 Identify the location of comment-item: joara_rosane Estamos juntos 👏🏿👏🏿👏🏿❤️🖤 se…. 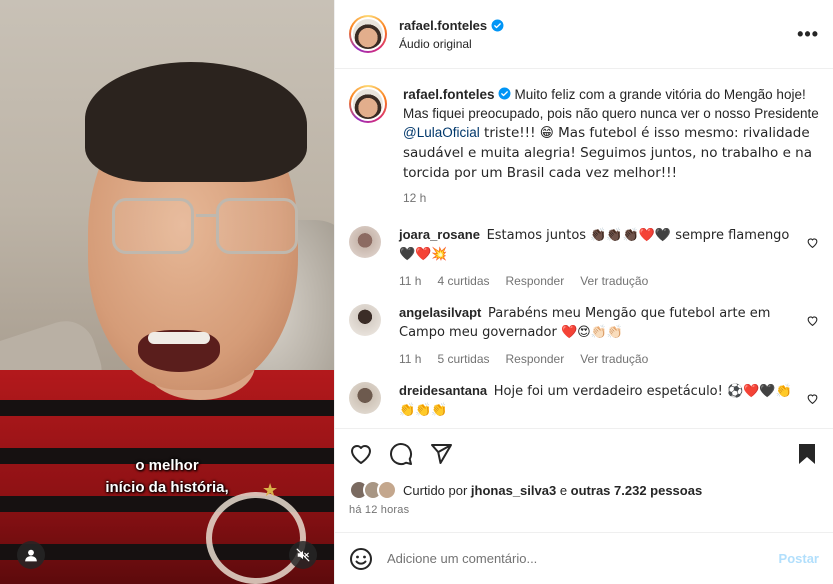
(584, 258).